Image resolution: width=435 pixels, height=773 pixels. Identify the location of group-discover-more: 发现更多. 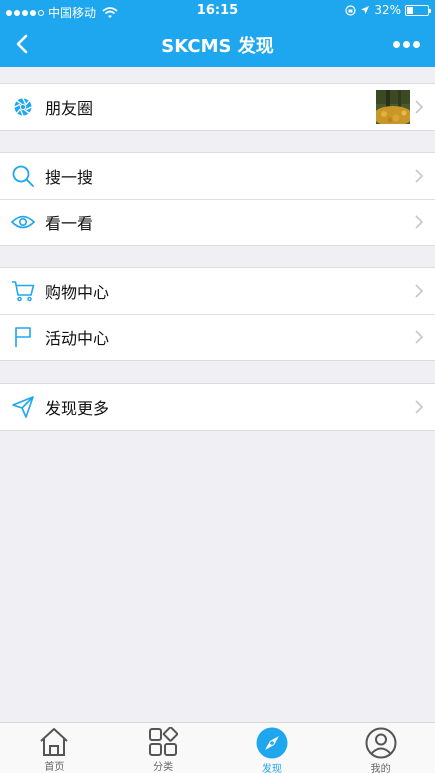
(217, 407).